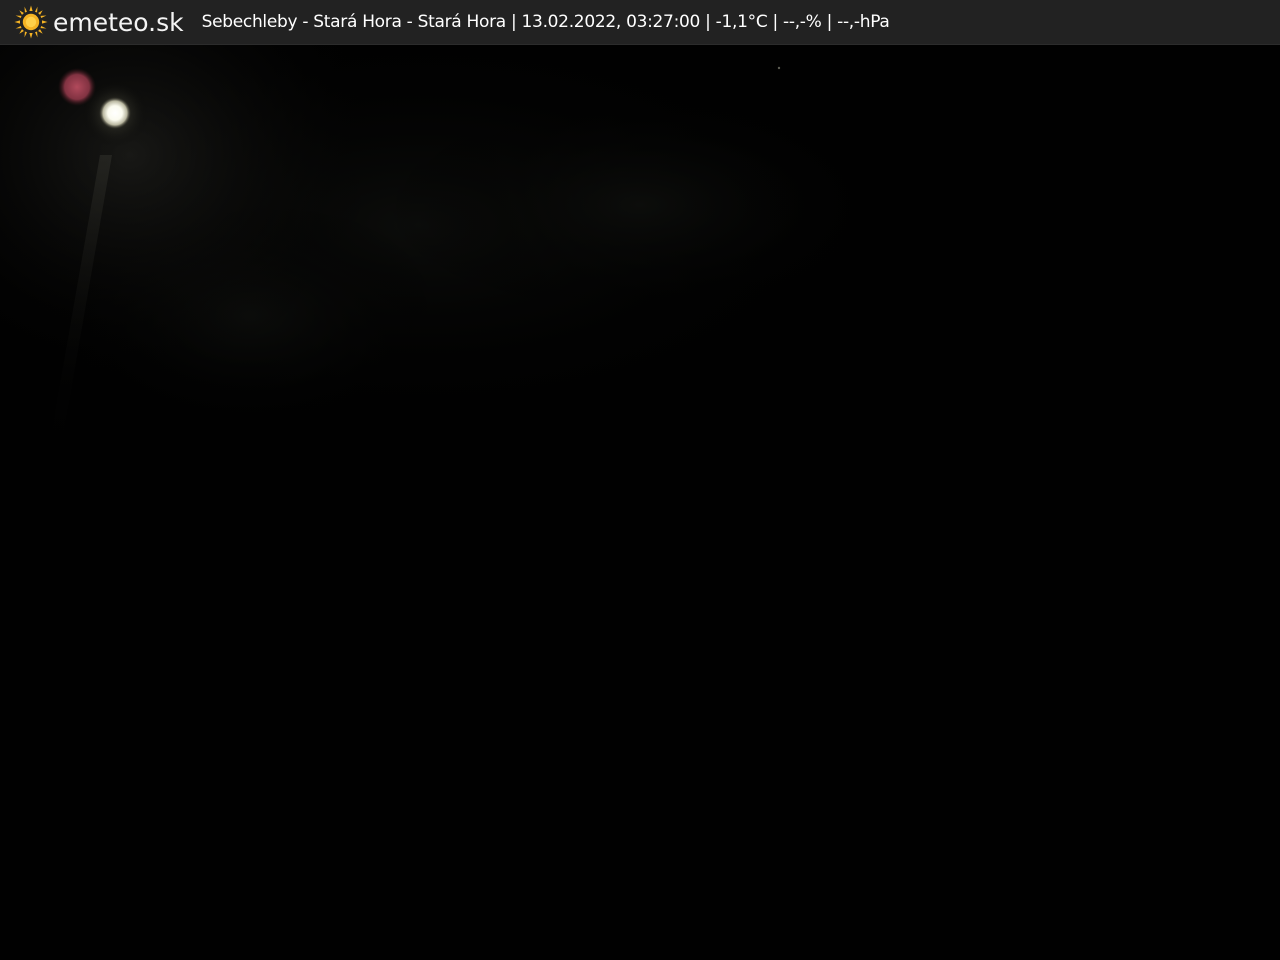 The image size is (1280, 960). Describe the element at coordinates (31, 22) in the screenshot. I see `sun-icon` at that location.